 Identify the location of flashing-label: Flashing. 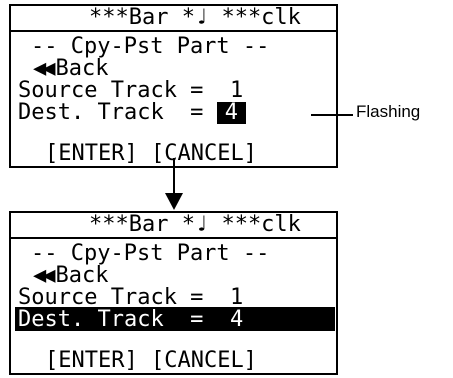
(388, 111).